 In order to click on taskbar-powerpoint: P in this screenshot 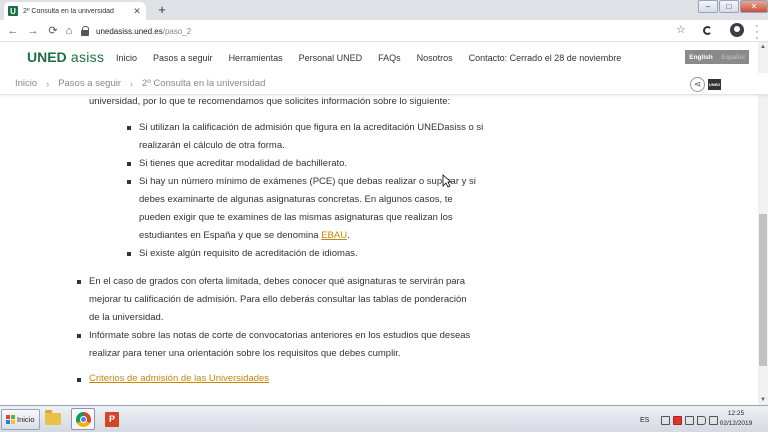, I will do `click(112, 419)`.